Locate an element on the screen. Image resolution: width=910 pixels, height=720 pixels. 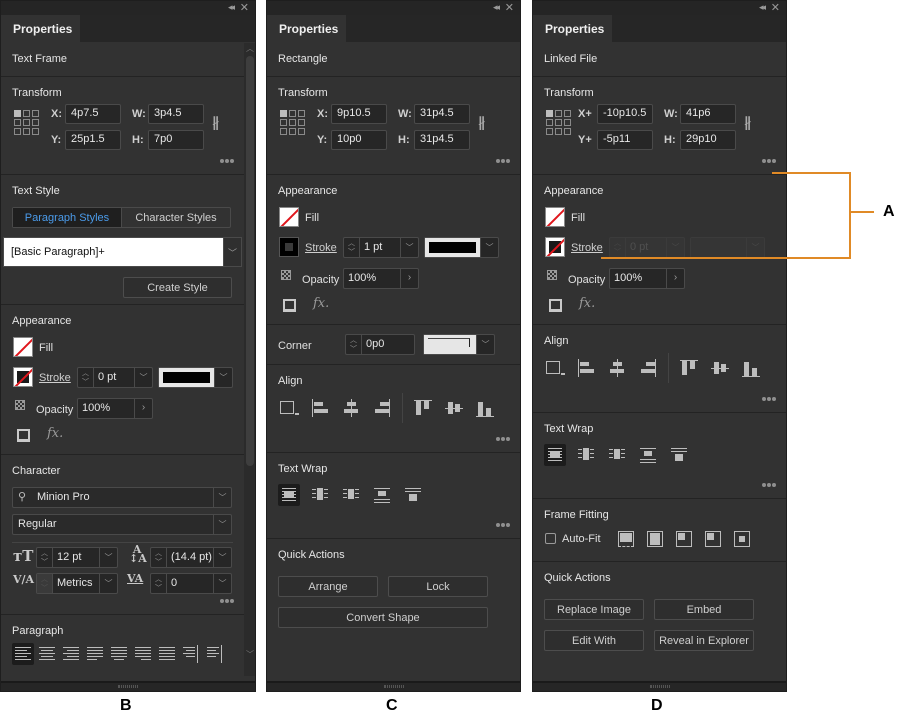
scroll-down-icon: ﹀ is located at coordinates (250, 654).